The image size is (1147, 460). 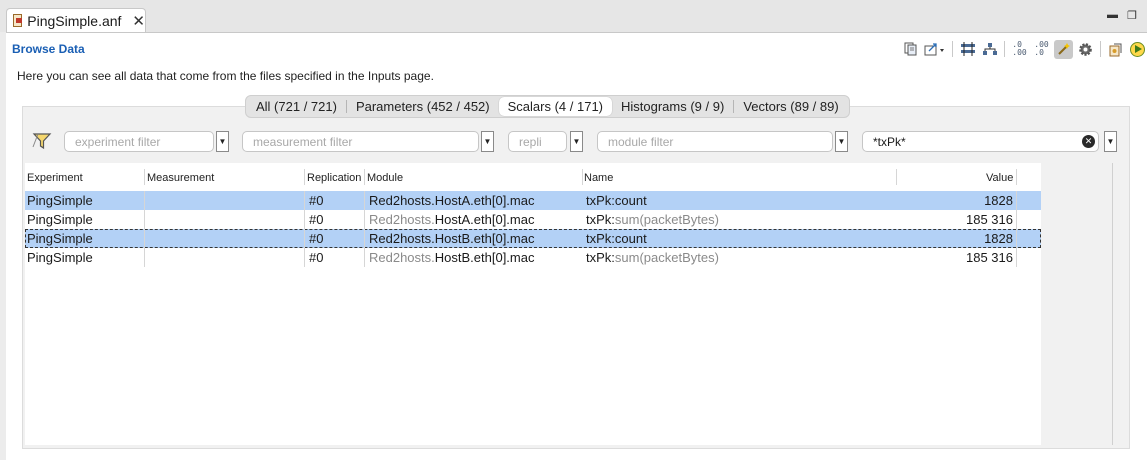 What do you see at coordinates (487, 141) in the screenshot?
I see `measurement-filter-dropdown: ▼` at bounding box center [487, 141].